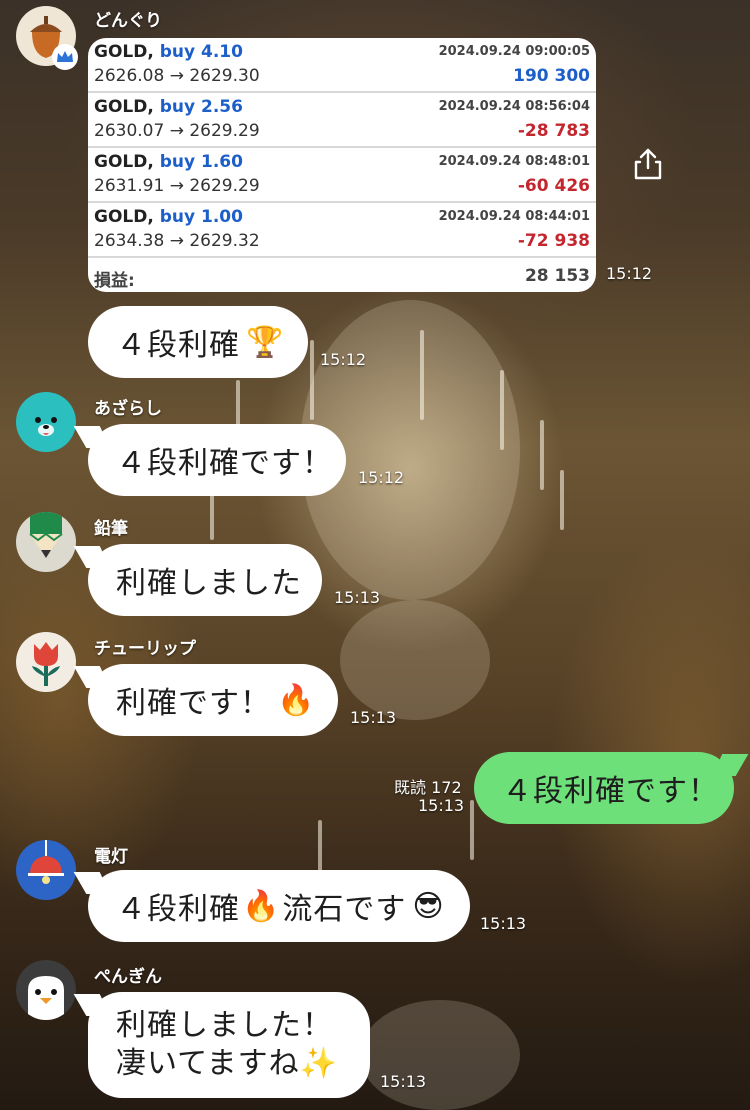  I want to click on message-text-line: 凄いてますね✨, so click(227, 1064).